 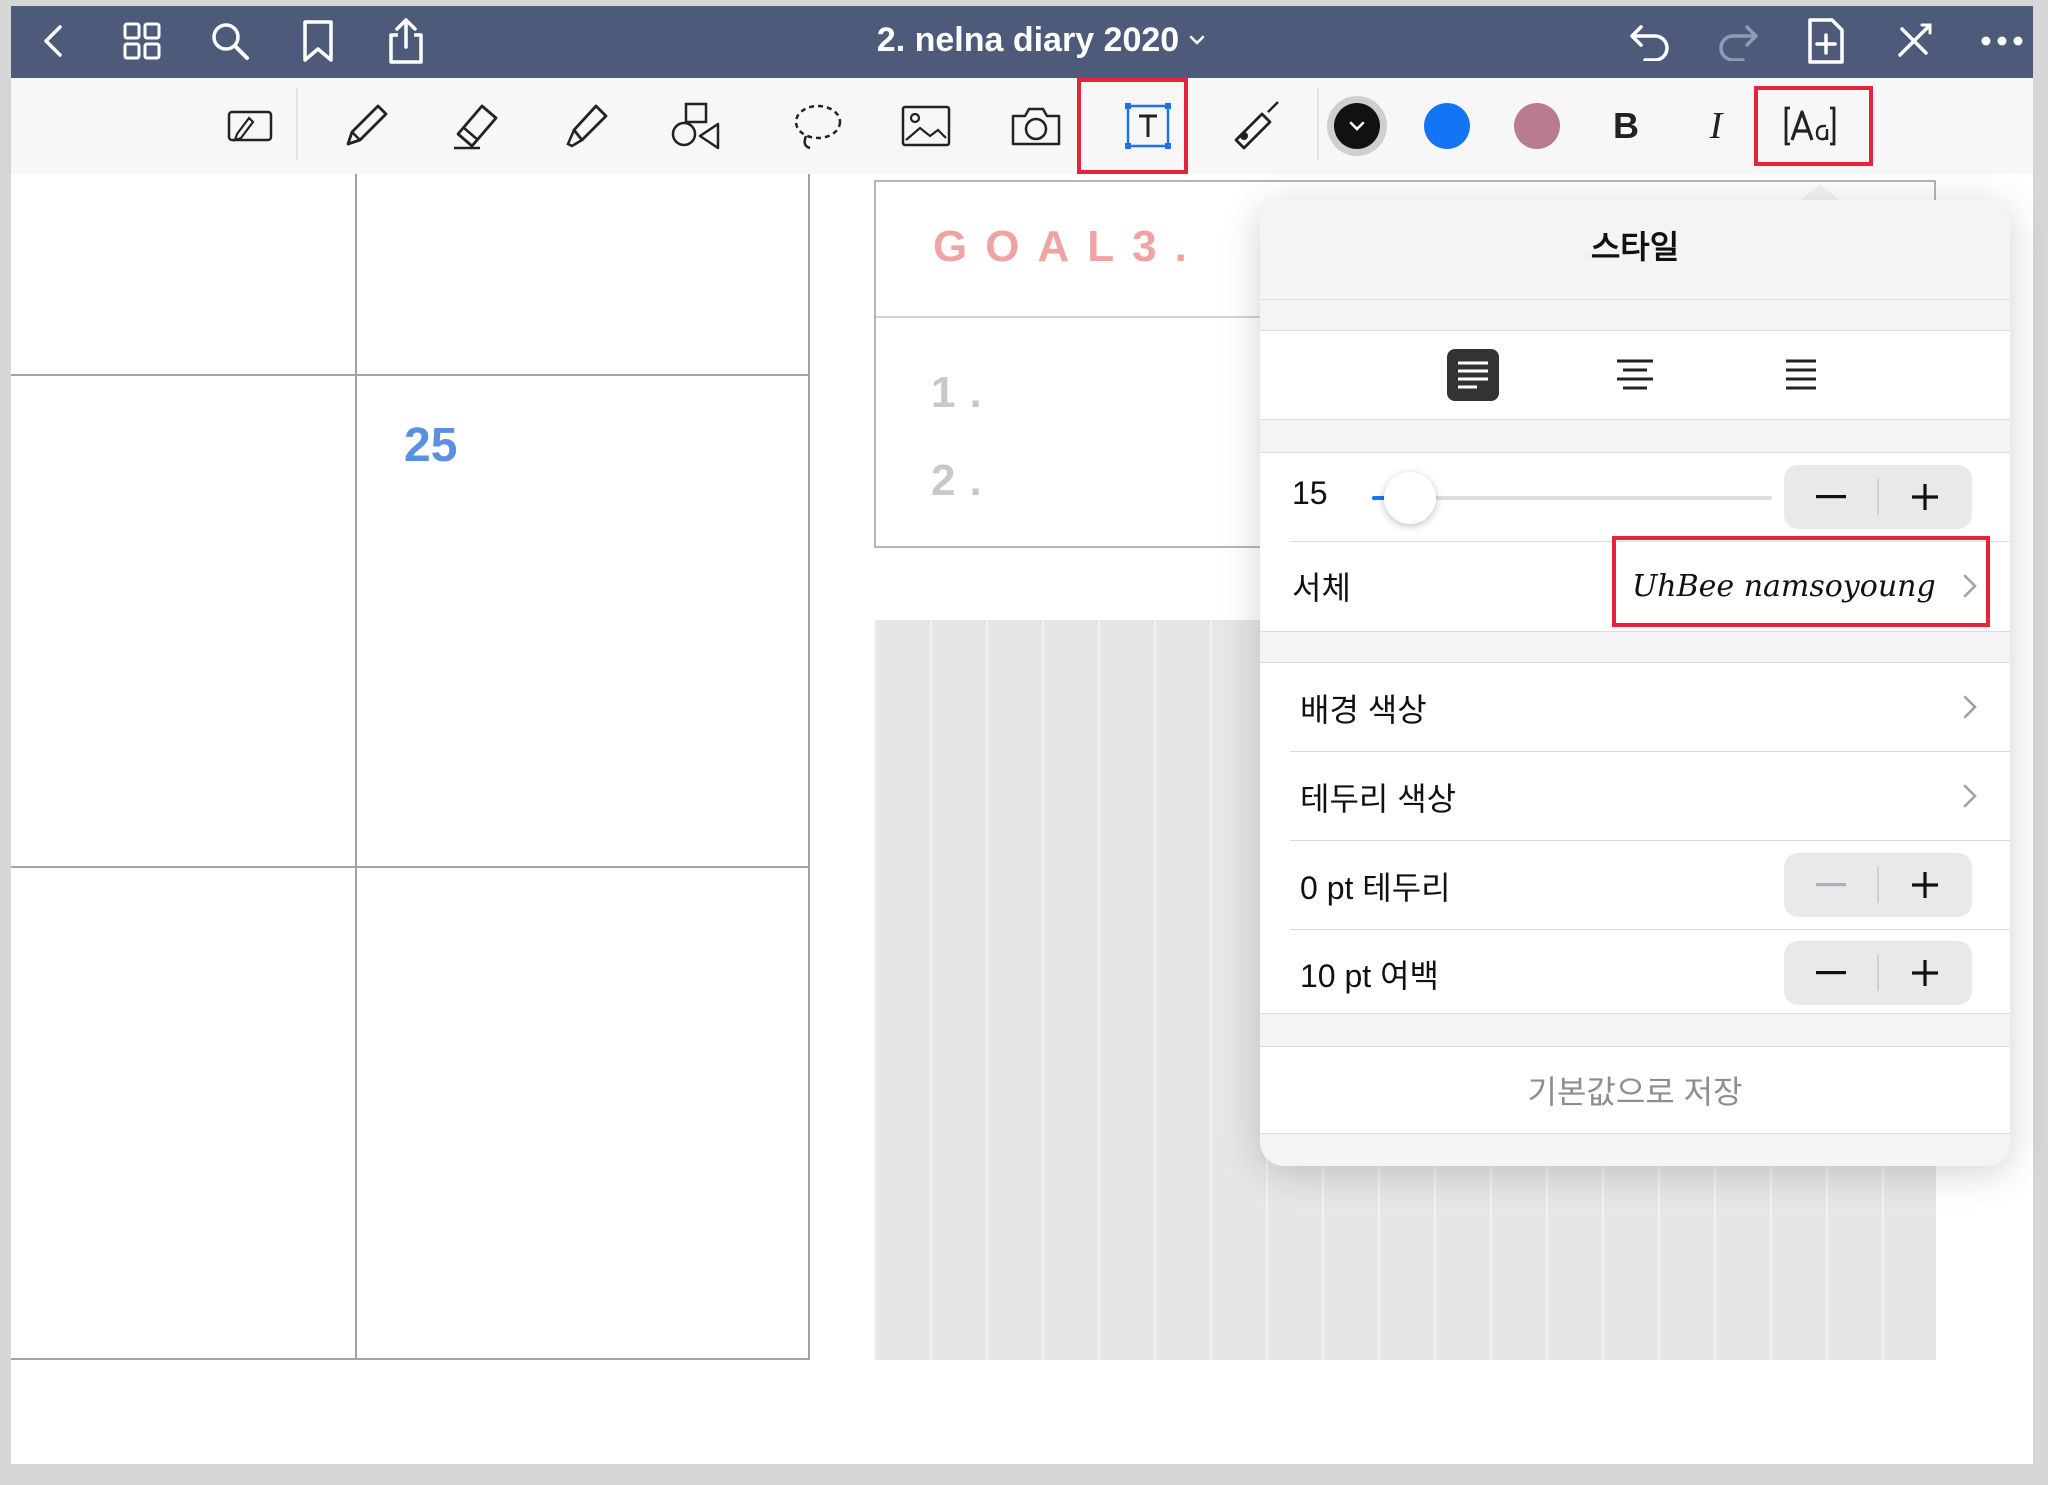 What do you see at coordinates (1810, 126) in the screenshot?
I see `text-style-icon` at bounding box center [1810, 126].